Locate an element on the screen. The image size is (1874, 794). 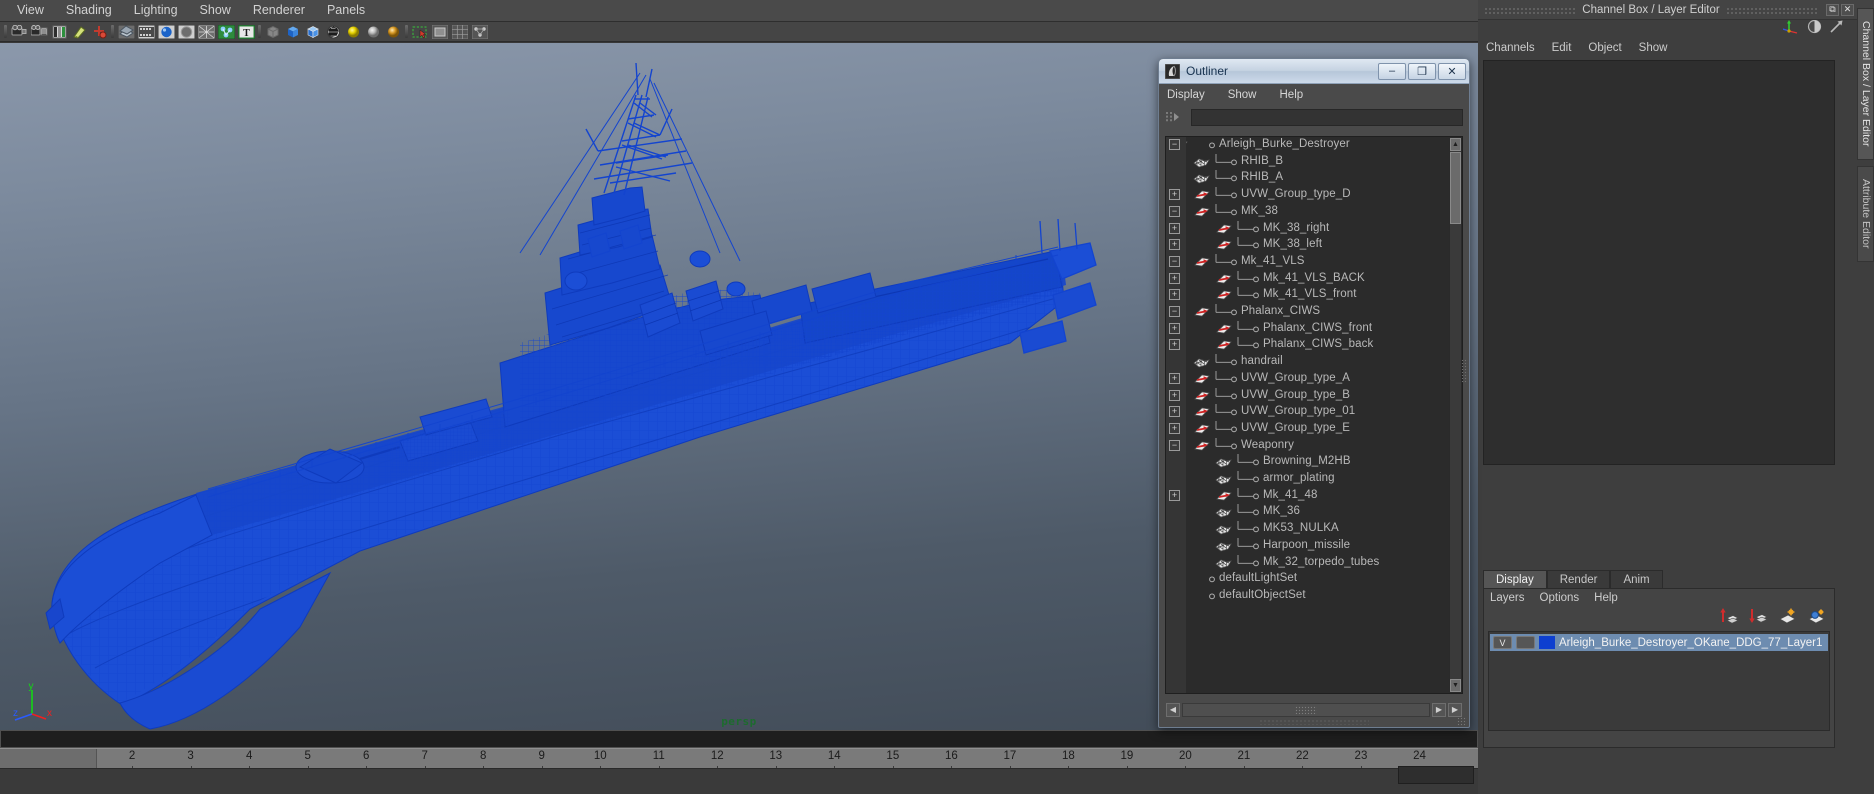
bookmark-icon is located at coordinates (59, 31).